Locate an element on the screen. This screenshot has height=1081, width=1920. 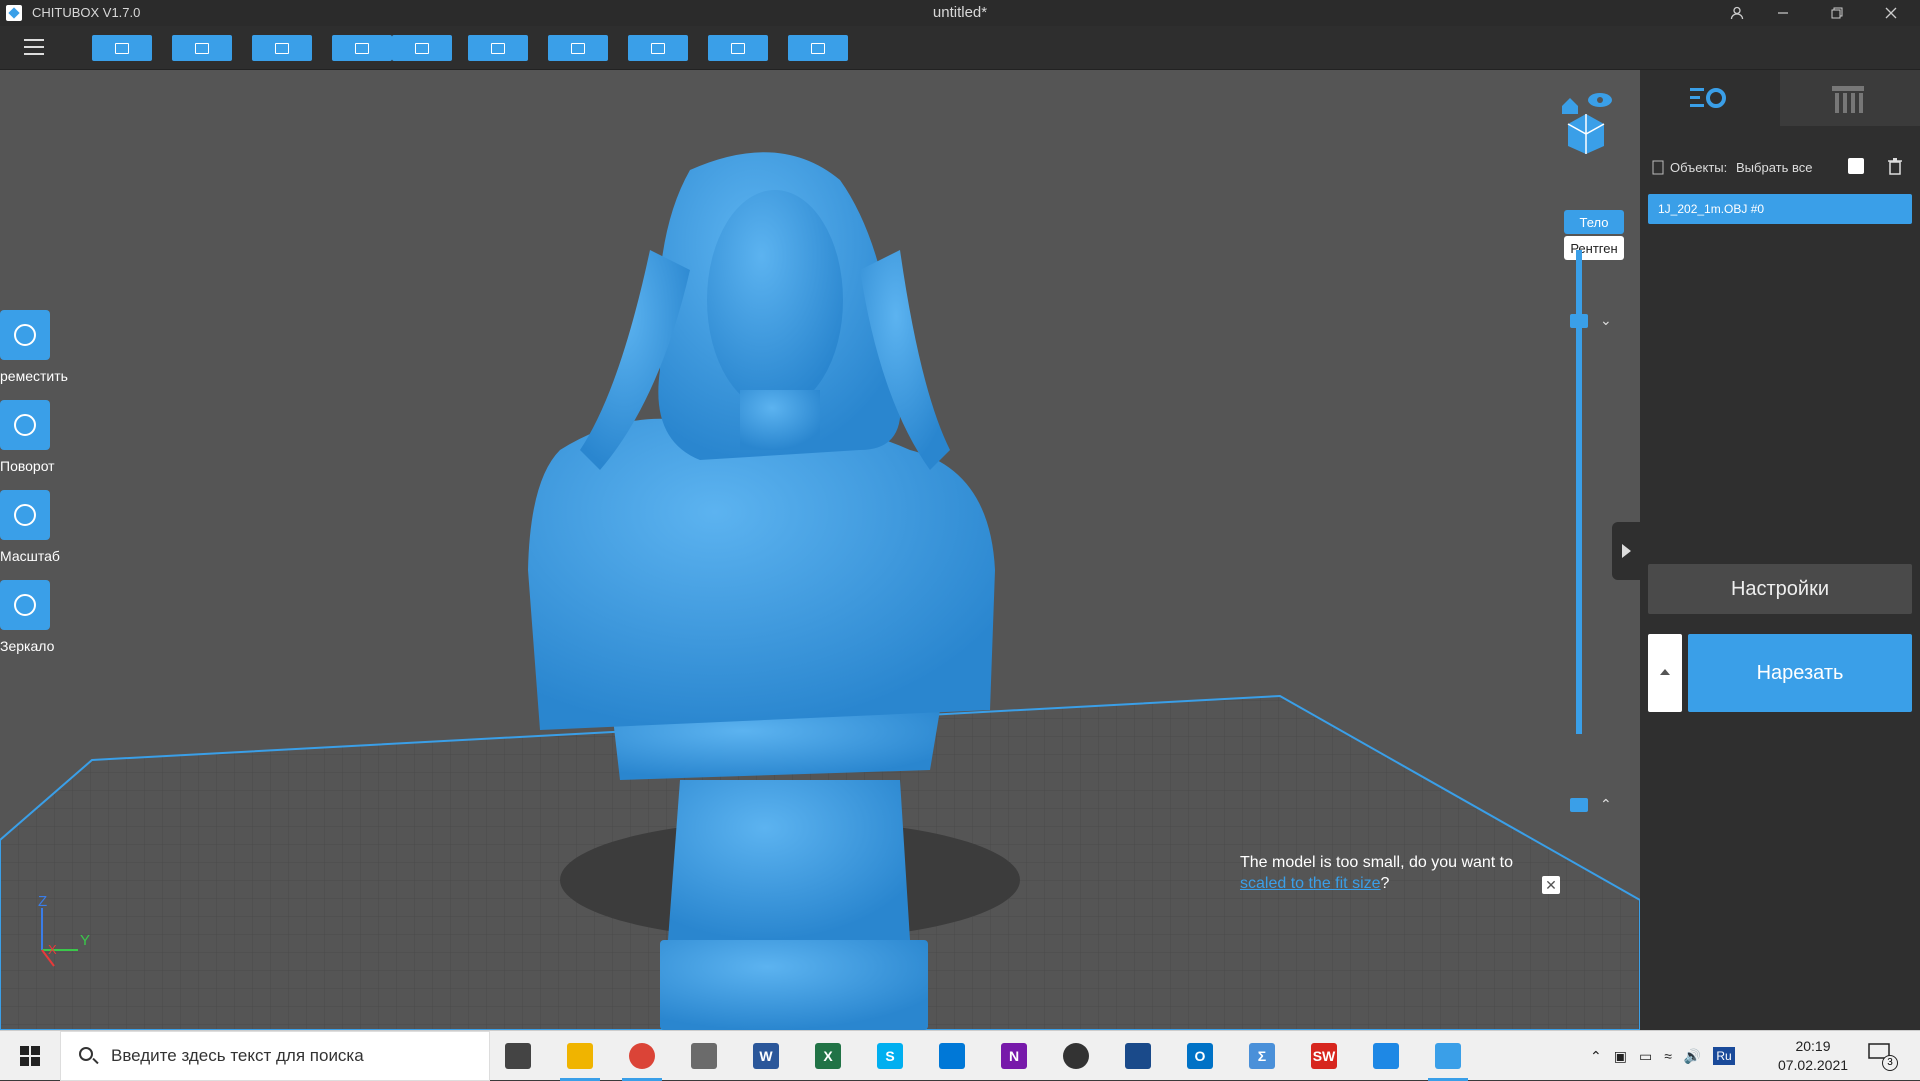
virtualbox-icon is located at coordinates (1138, 1056).